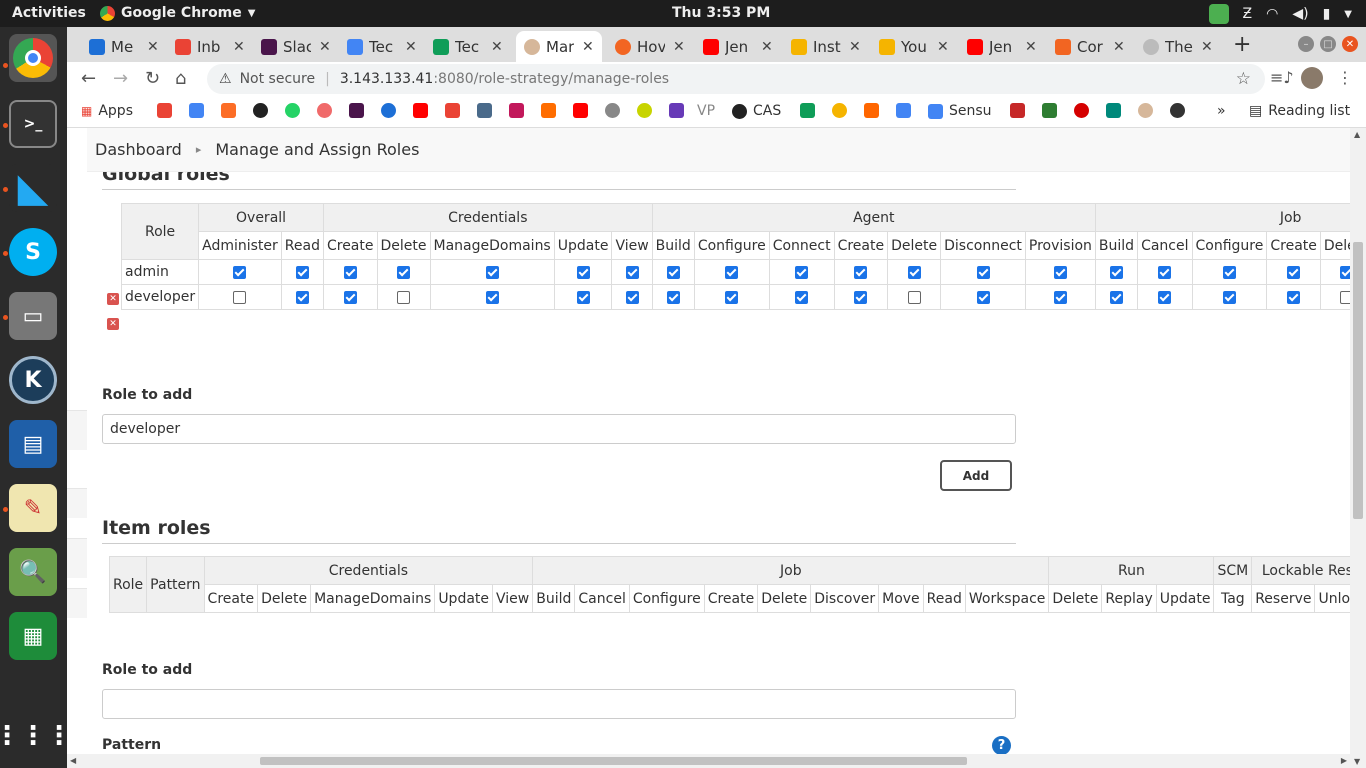  I want to click on reload-icon: ↻, so click(152, 78).